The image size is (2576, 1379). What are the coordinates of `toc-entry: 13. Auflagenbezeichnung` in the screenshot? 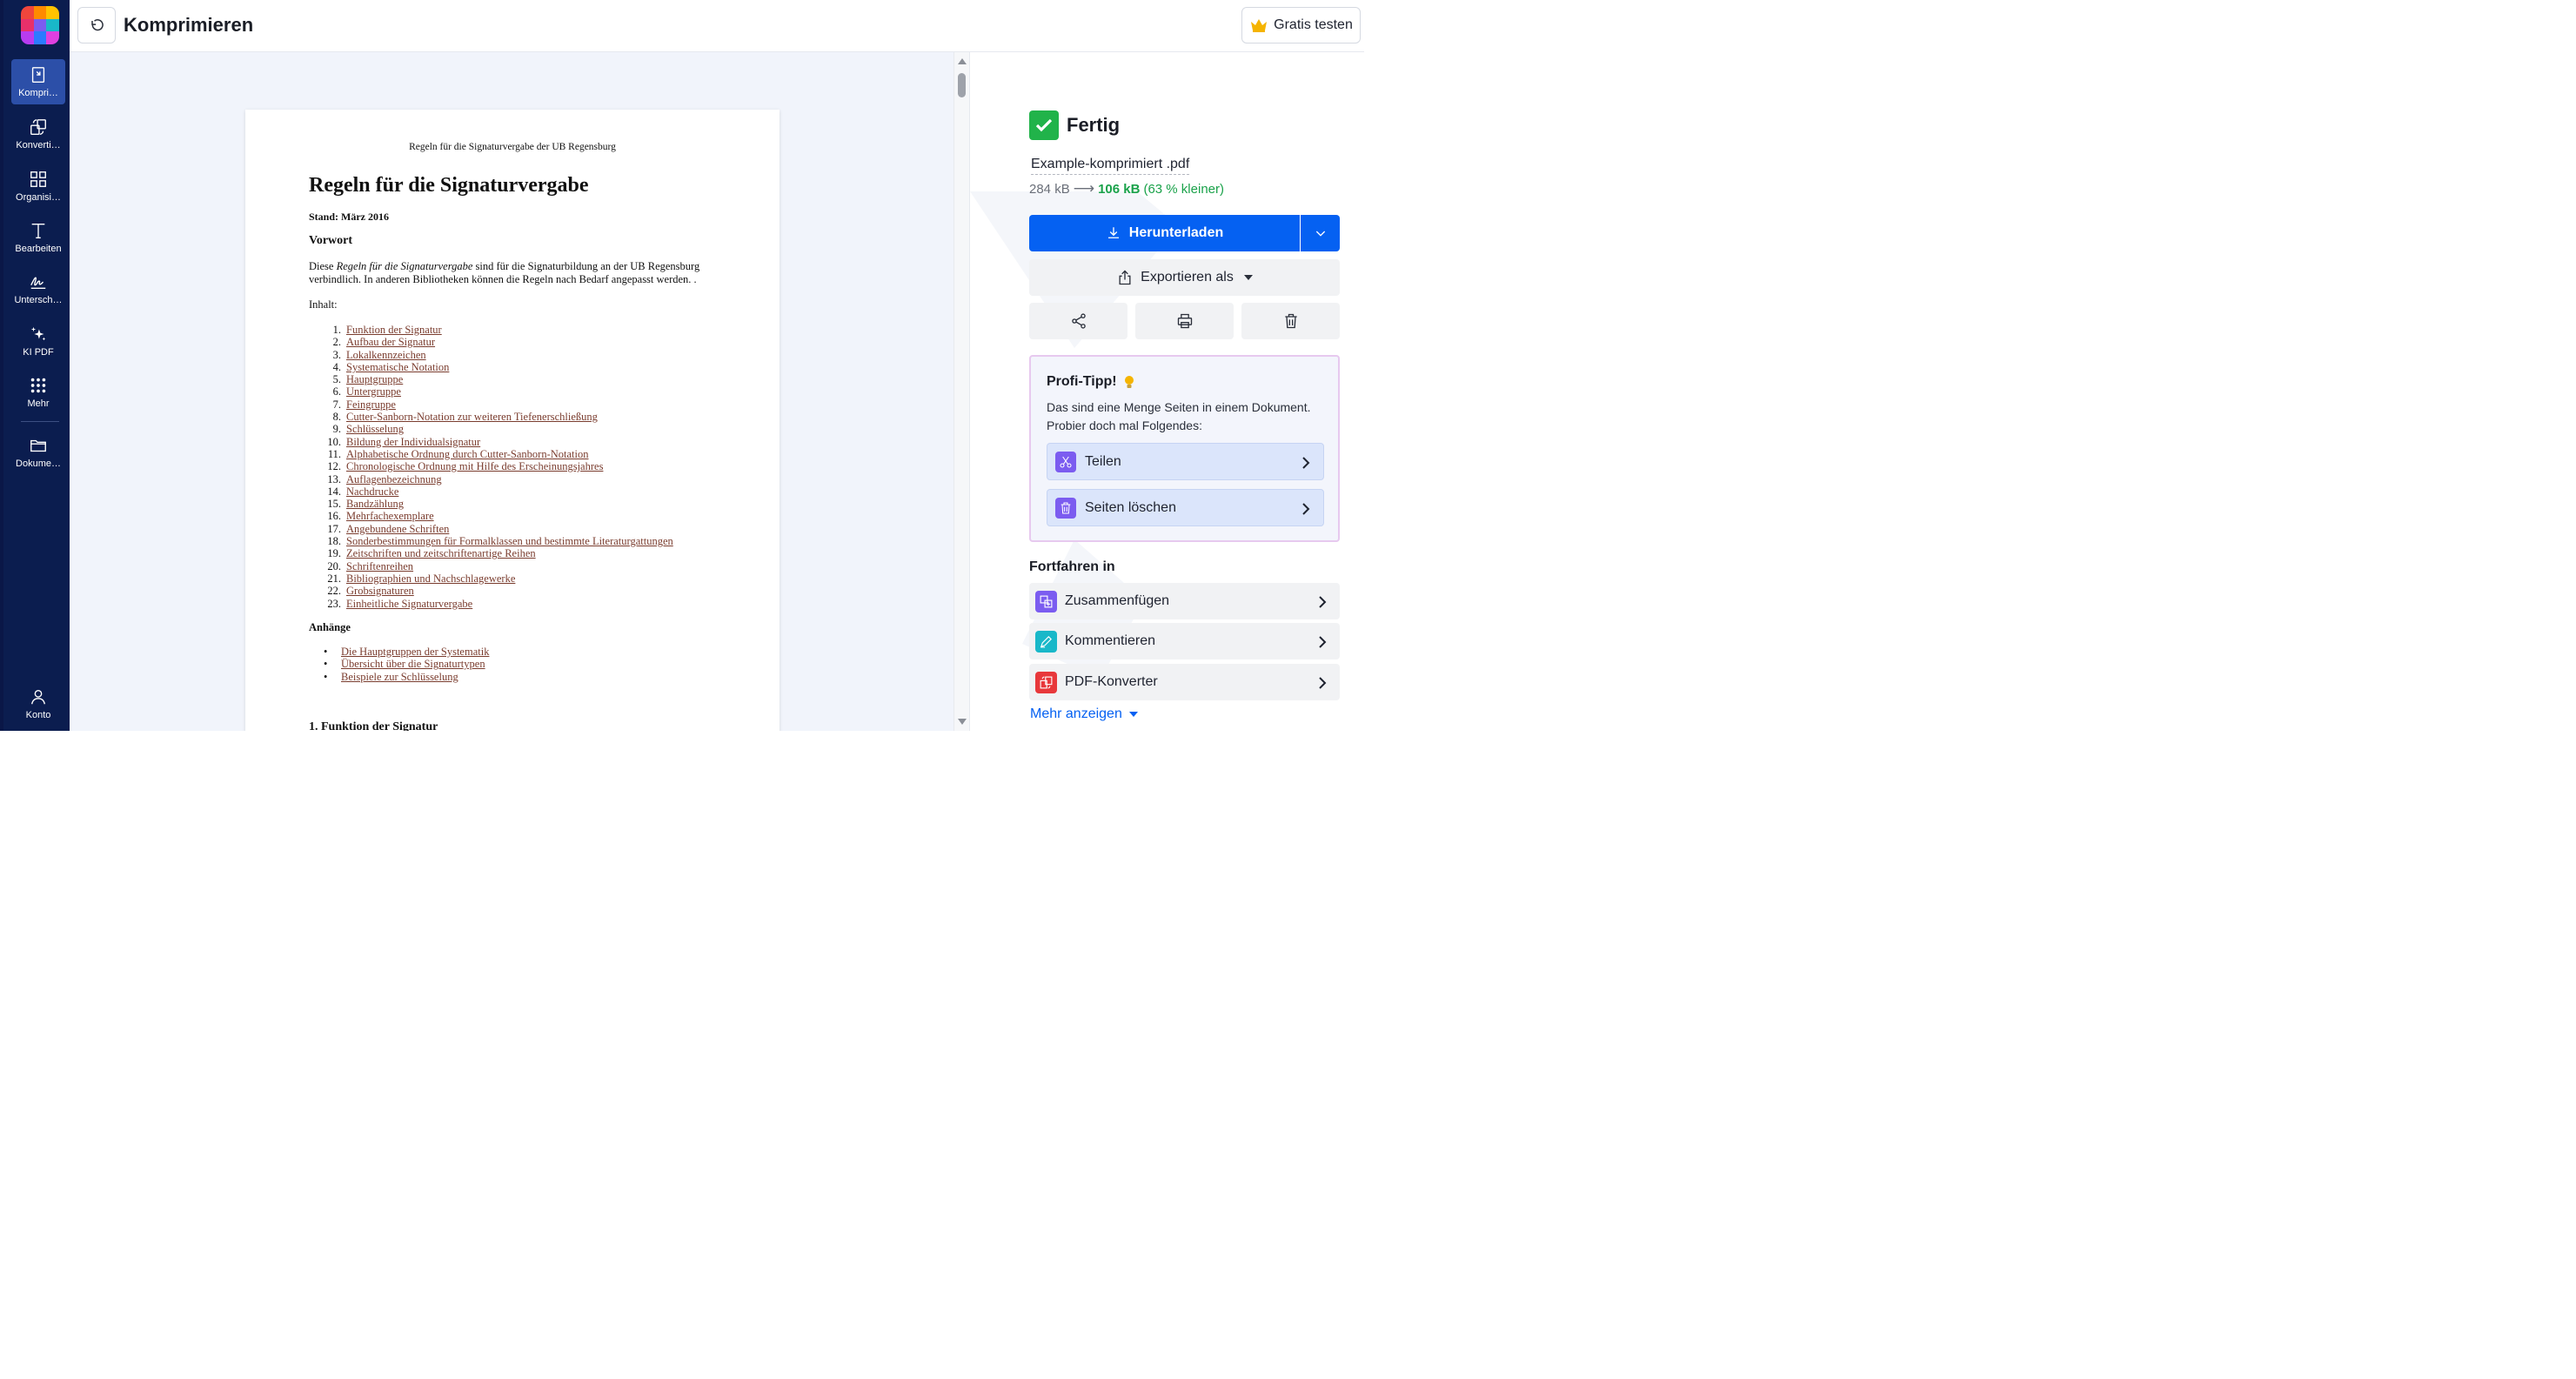 It's located at (497, 479).